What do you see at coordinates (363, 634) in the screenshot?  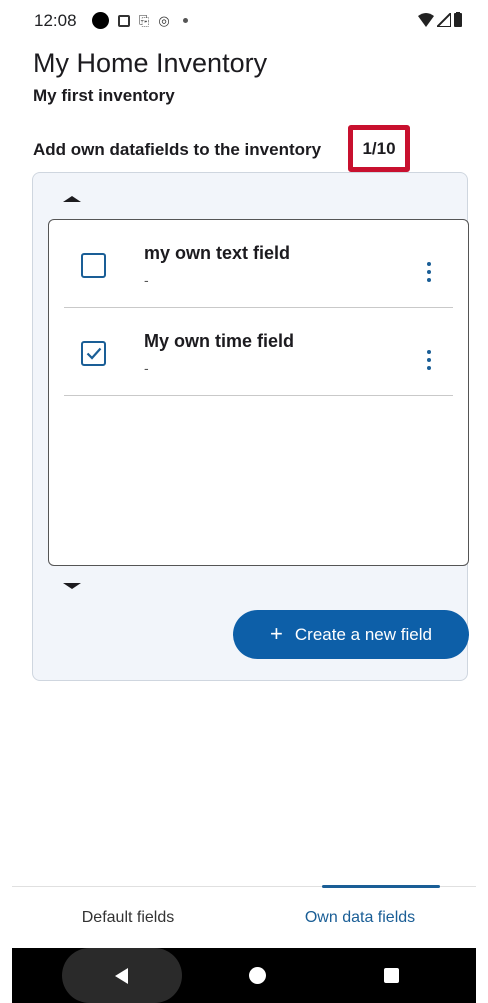 I see `create-field-label: Create a new field` at bounding box center [363, 634].